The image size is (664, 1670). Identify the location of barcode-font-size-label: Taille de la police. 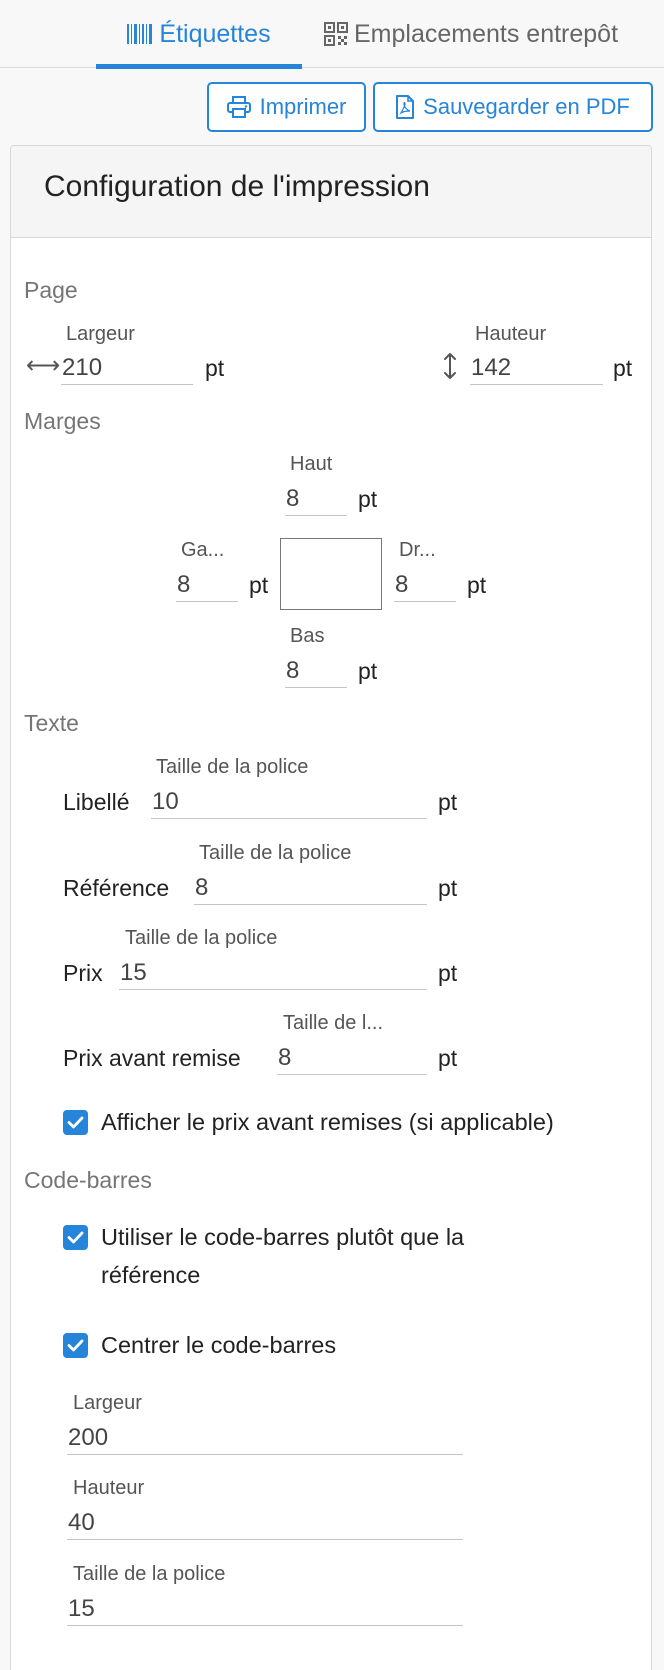
(149, 1574).